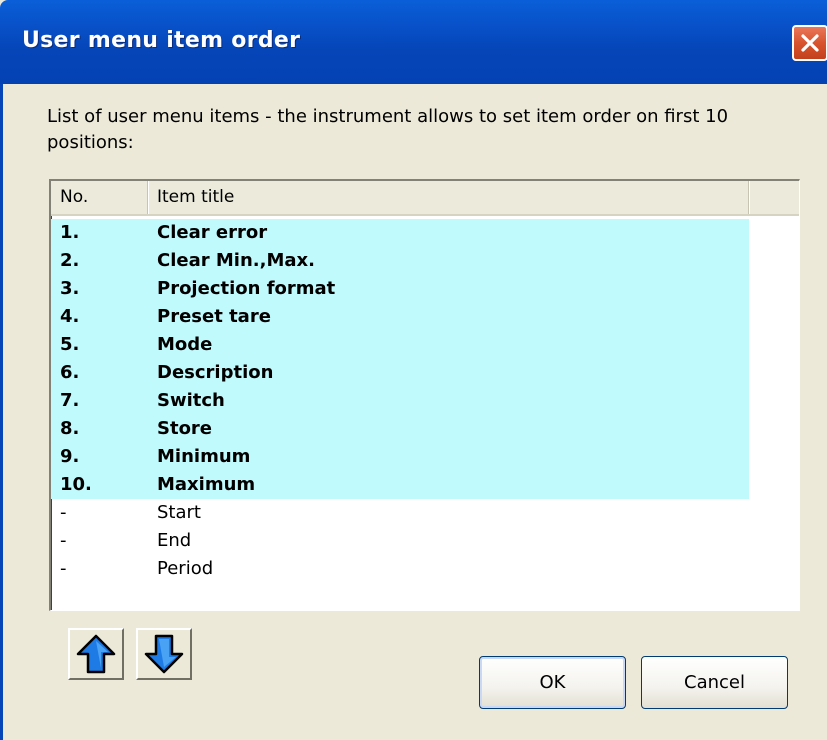  I want to click on list-row: 10. Maximum, so click(400, 485).